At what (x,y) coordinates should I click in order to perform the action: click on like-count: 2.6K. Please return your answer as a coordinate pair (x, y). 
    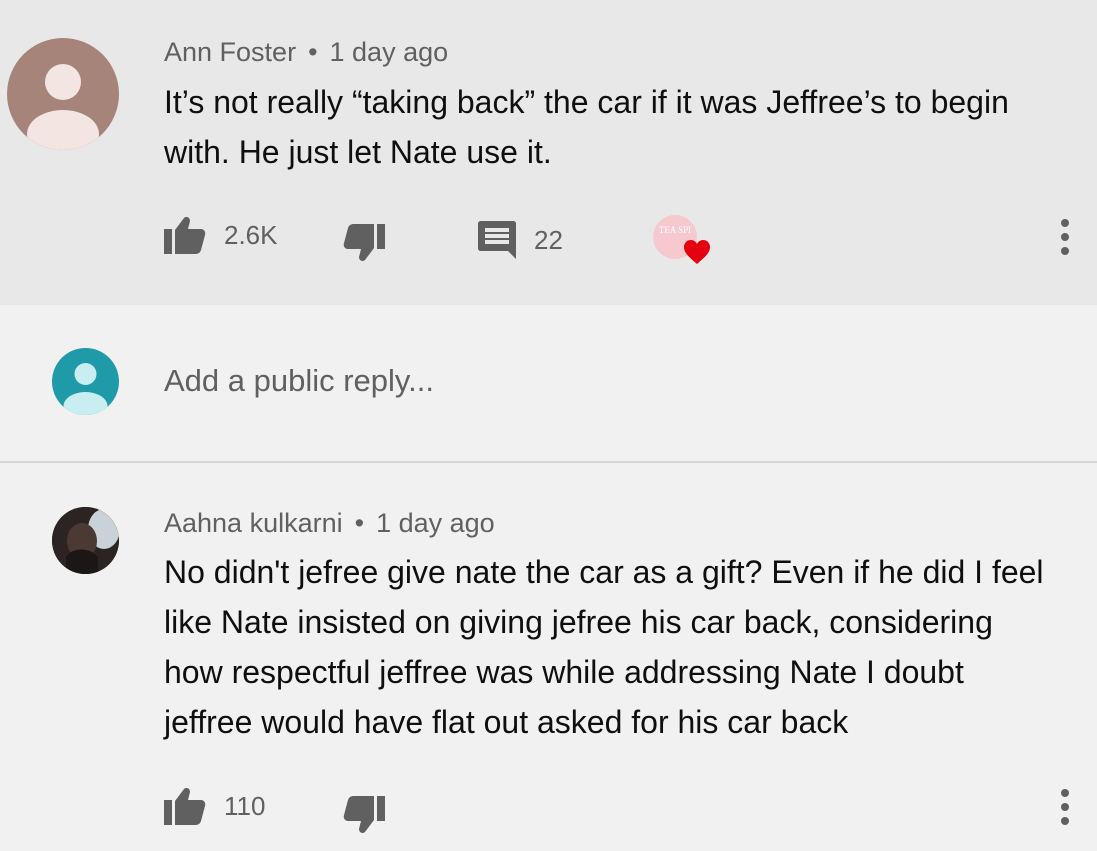
    Looking at the image, I should click on (251, 234).